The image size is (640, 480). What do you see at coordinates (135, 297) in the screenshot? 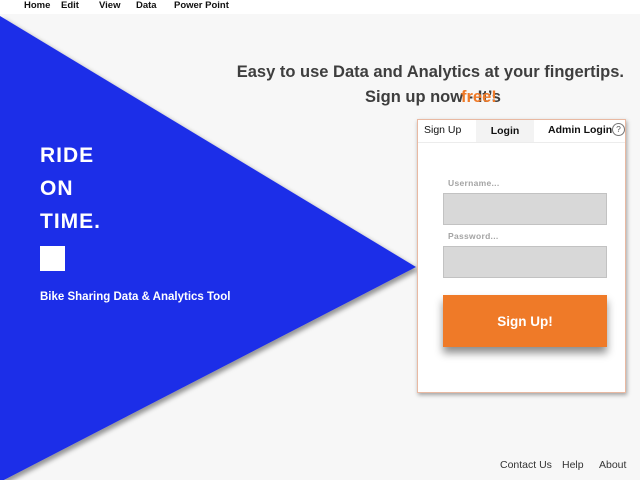
I see `brand-tagline: Bike Sharing Data & Analytics Tool` at bounding box center [135, 297].